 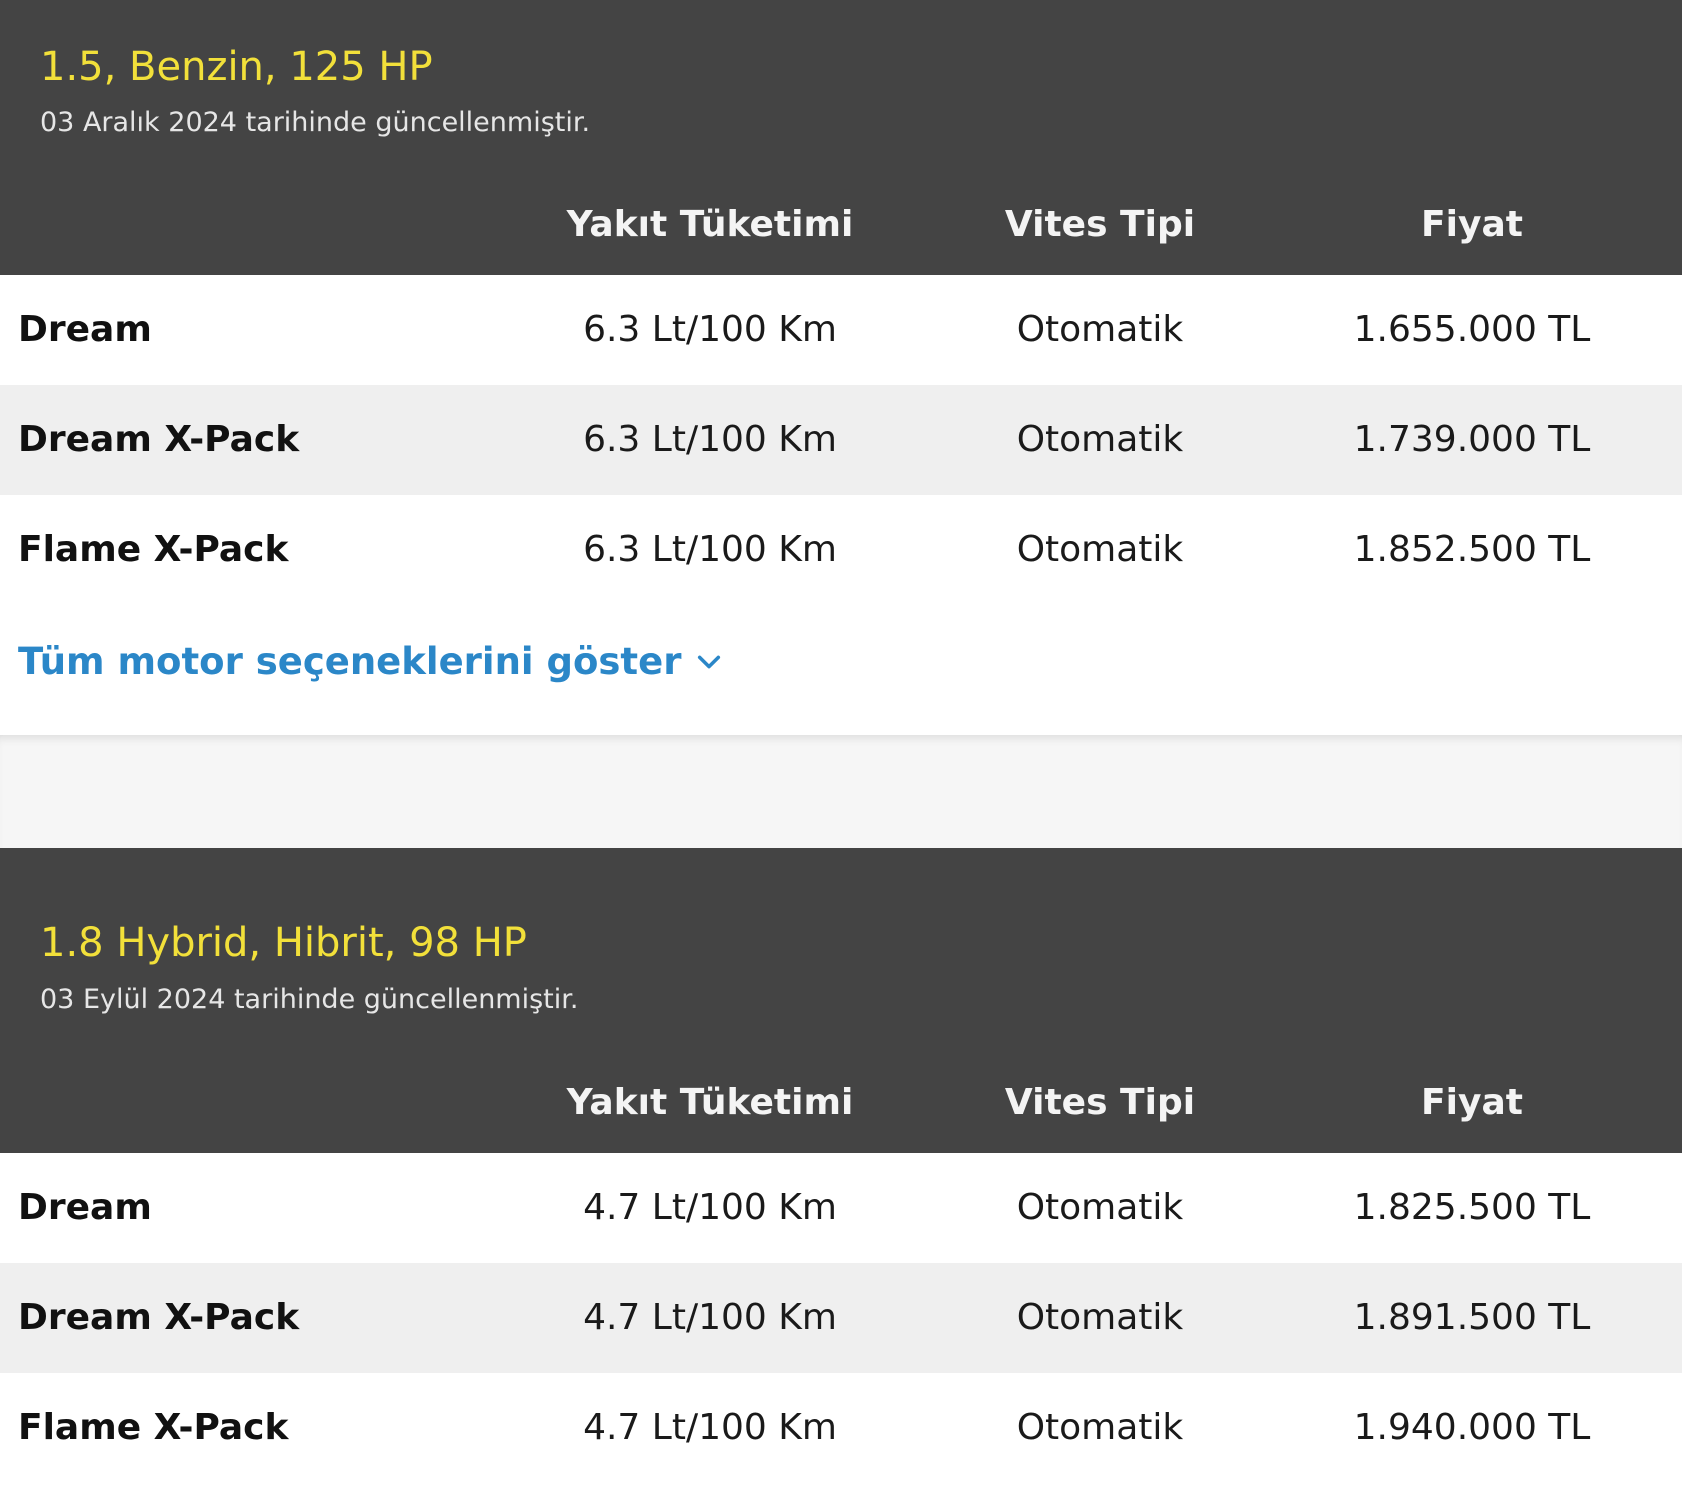 What do you see at coordinates (1472, 1317) in the screenshot?
I see `price: 1.891.500 TL` at bounding box center [1472, 1317].